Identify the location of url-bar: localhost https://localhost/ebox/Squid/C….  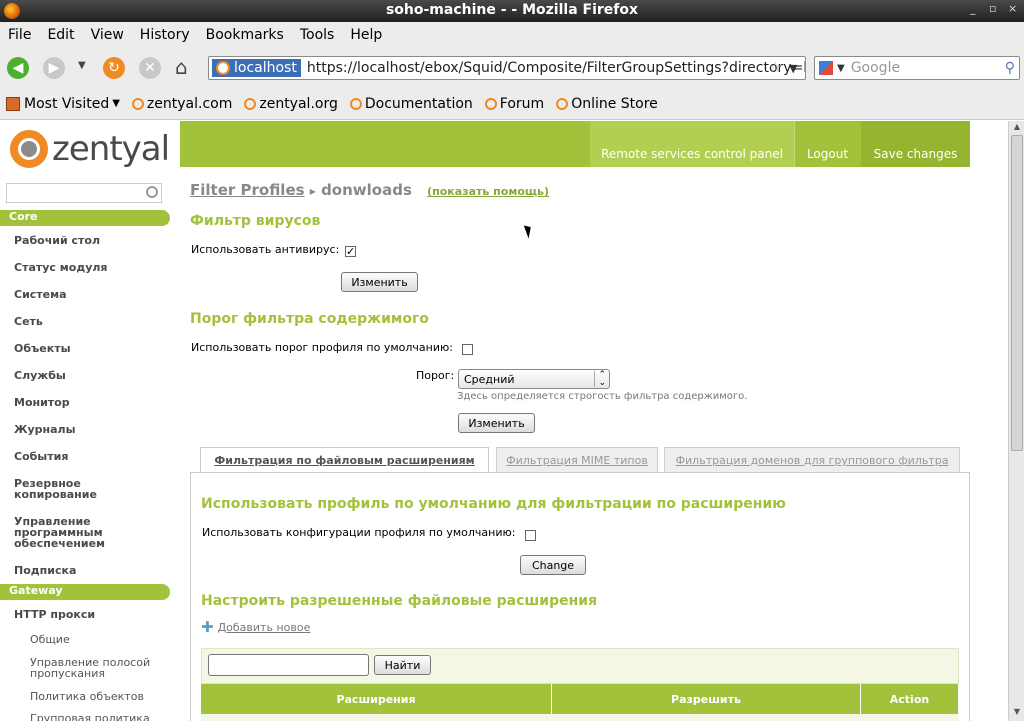
(507, 68).